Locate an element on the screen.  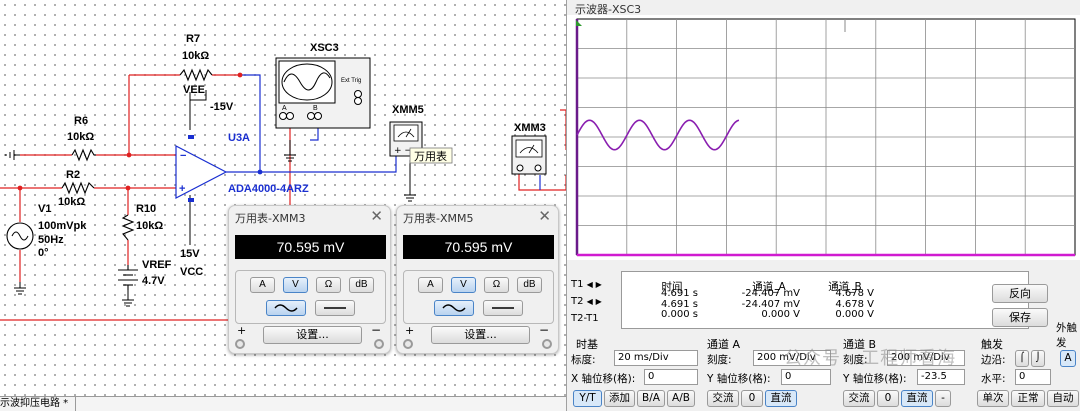
x-position-label: X 轴位移(格): is located at coordinates (603, 379).